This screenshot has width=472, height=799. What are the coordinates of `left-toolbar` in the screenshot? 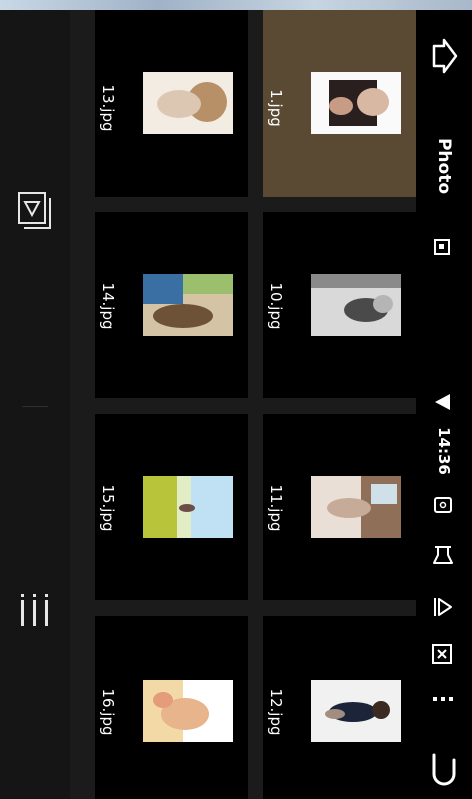 It's located at (35, 404).